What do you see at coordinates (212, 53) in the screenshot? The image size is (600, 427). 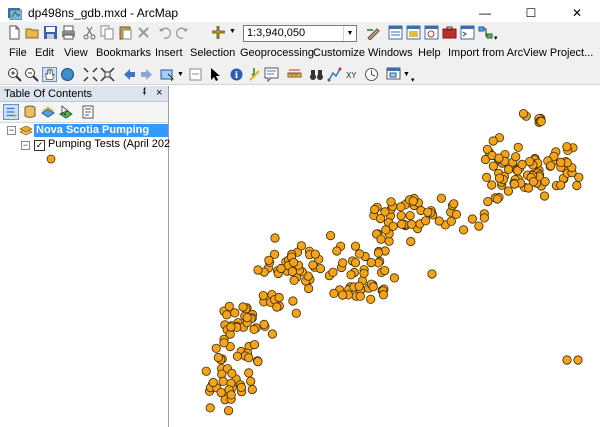 I see `menu-selection: Selection` at bounding box center [212, 53].